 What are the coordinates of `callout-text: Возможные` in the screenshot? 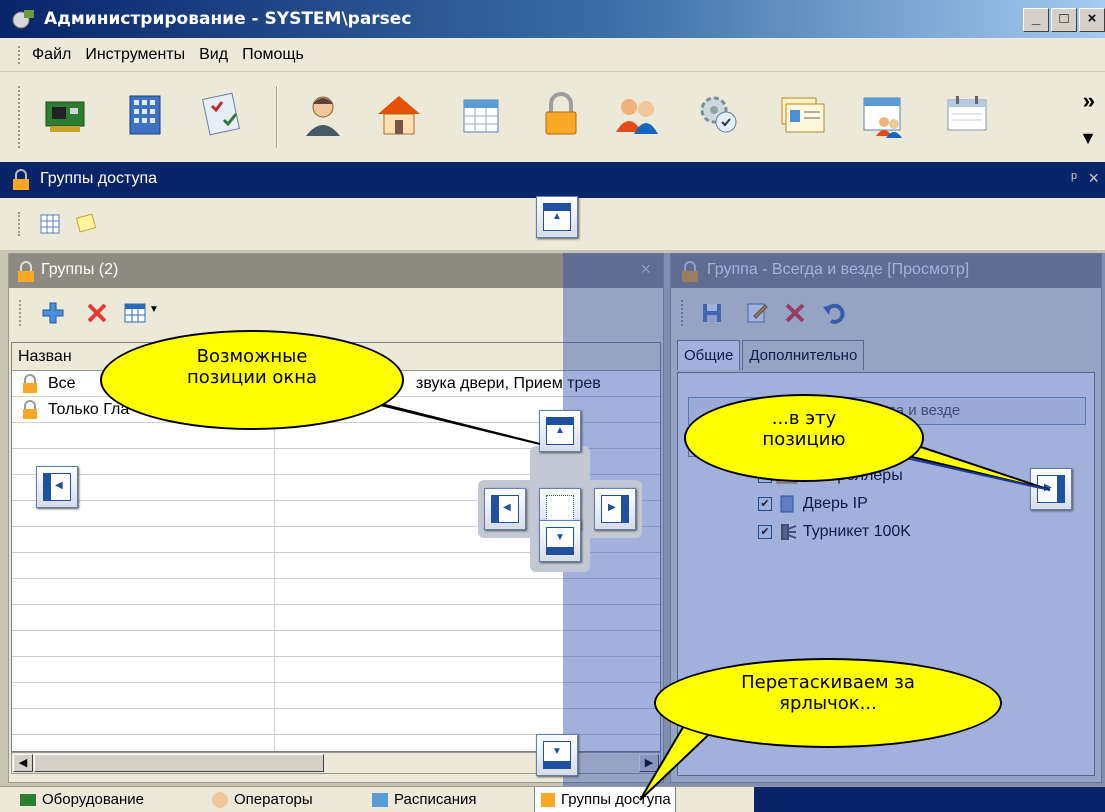 It's located at (252, 356).